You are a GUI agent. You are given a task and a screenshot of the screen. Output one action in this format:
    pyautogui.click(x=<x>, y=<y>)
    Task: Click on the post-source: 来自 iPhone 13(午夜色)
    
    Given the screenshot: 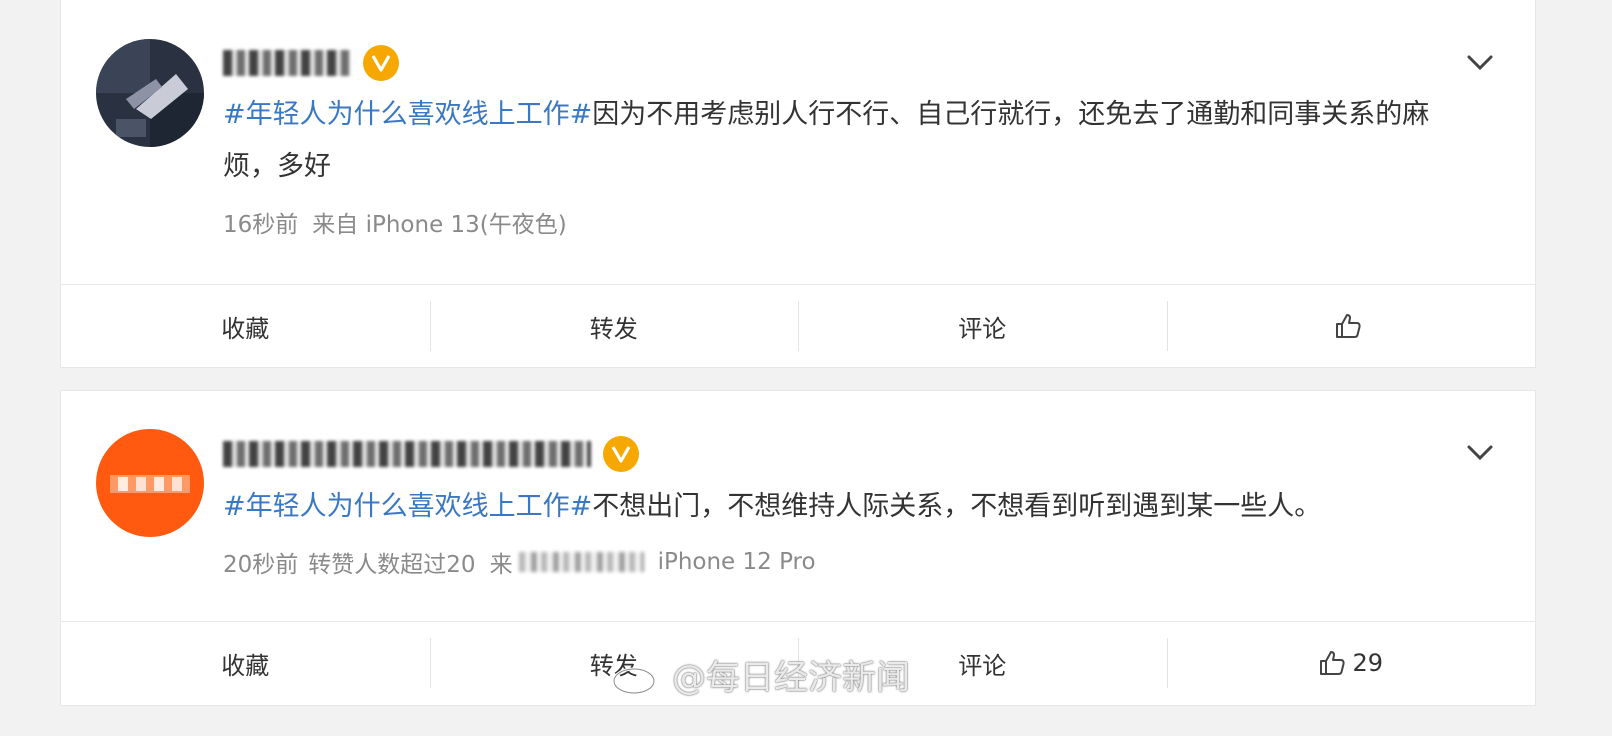 What is the action you would take?
    pyautogui.click(x=439, y=225)
    